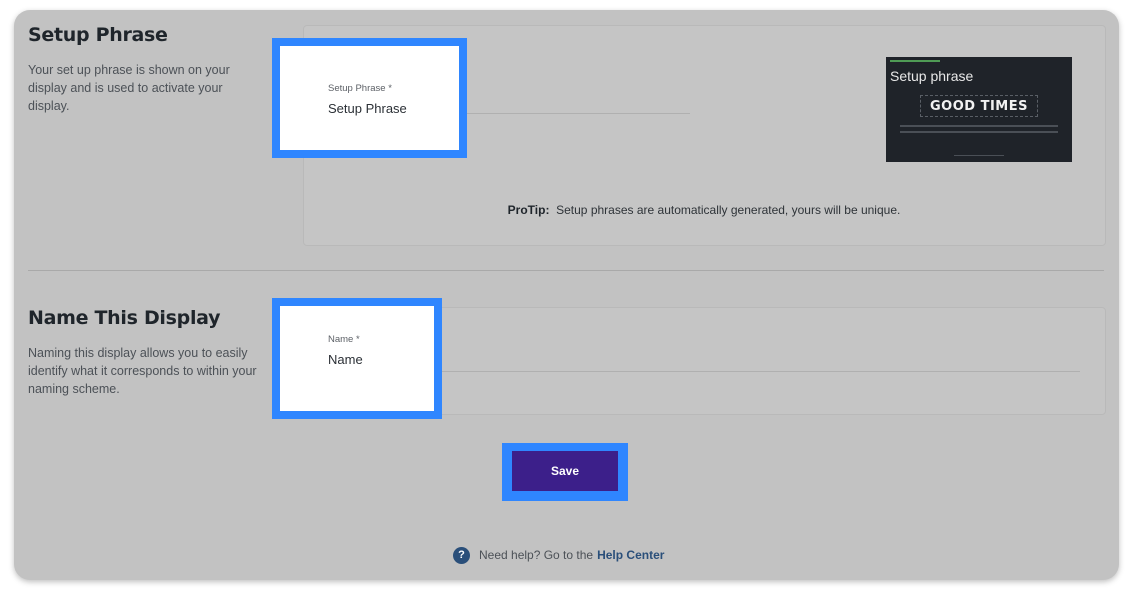  What do you see at coordinates (345, 359) in the screenshot?
I see `name-input: Name` at bounding box center [345, 359].